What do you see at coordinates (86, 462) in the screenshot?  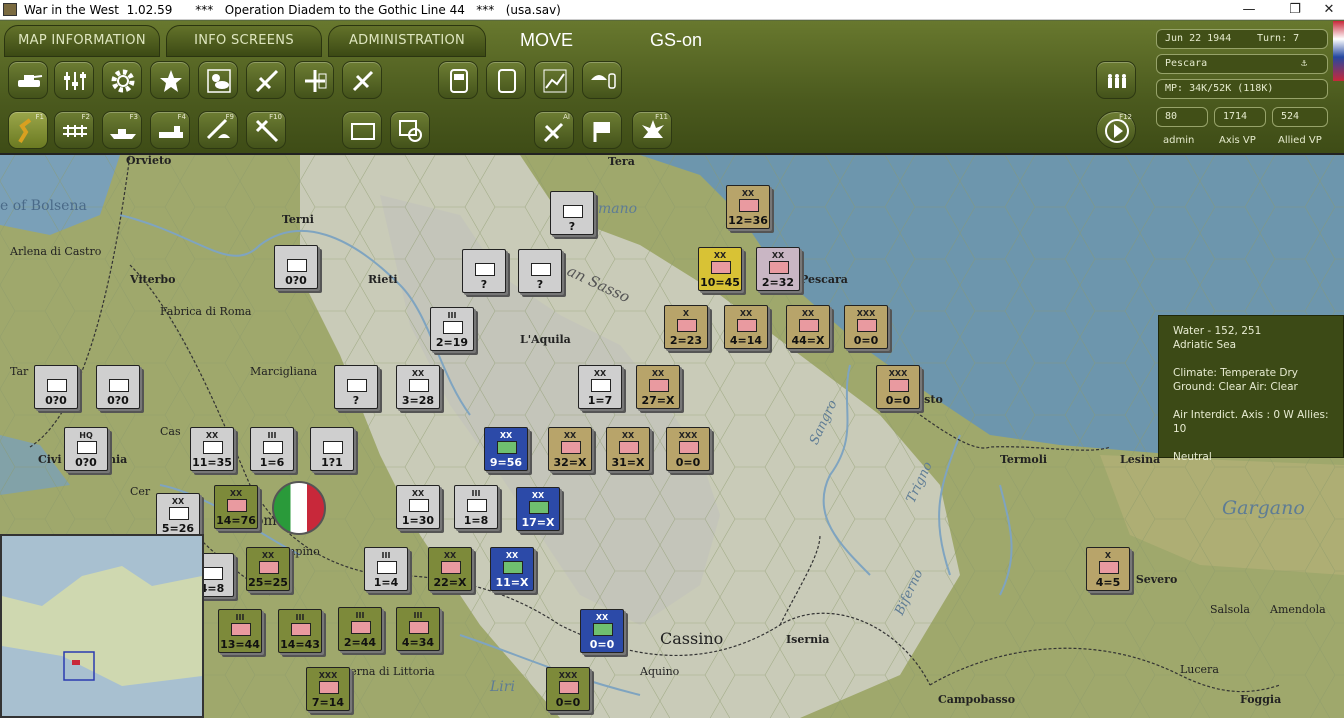 I see `unit-strength: 0?0` at bounding box center [86, 462].